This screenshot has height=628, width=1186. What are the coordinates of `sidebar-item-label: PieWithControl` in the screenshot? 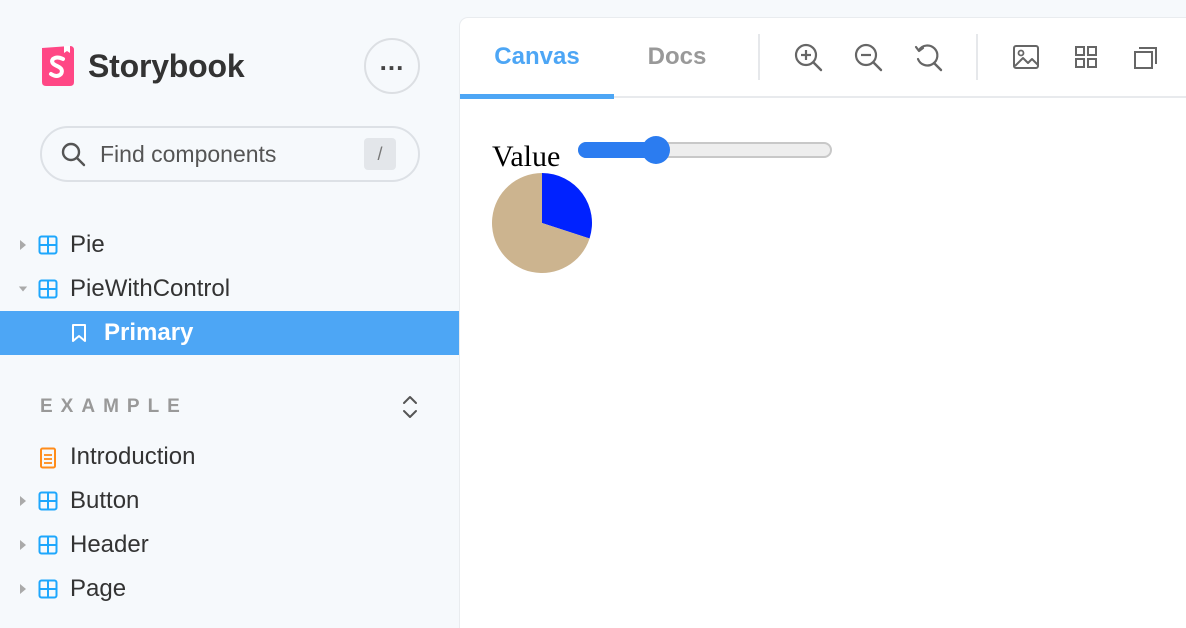 It's located at (150, 288).